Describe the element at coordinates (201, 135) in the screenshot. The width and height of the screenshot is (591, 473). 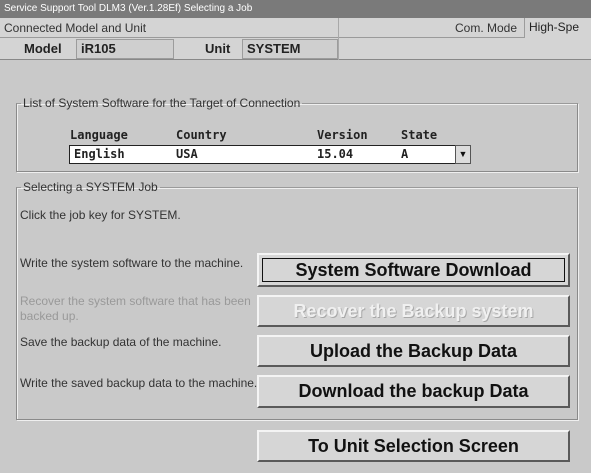
I see `country-column-header: Country` at that location.